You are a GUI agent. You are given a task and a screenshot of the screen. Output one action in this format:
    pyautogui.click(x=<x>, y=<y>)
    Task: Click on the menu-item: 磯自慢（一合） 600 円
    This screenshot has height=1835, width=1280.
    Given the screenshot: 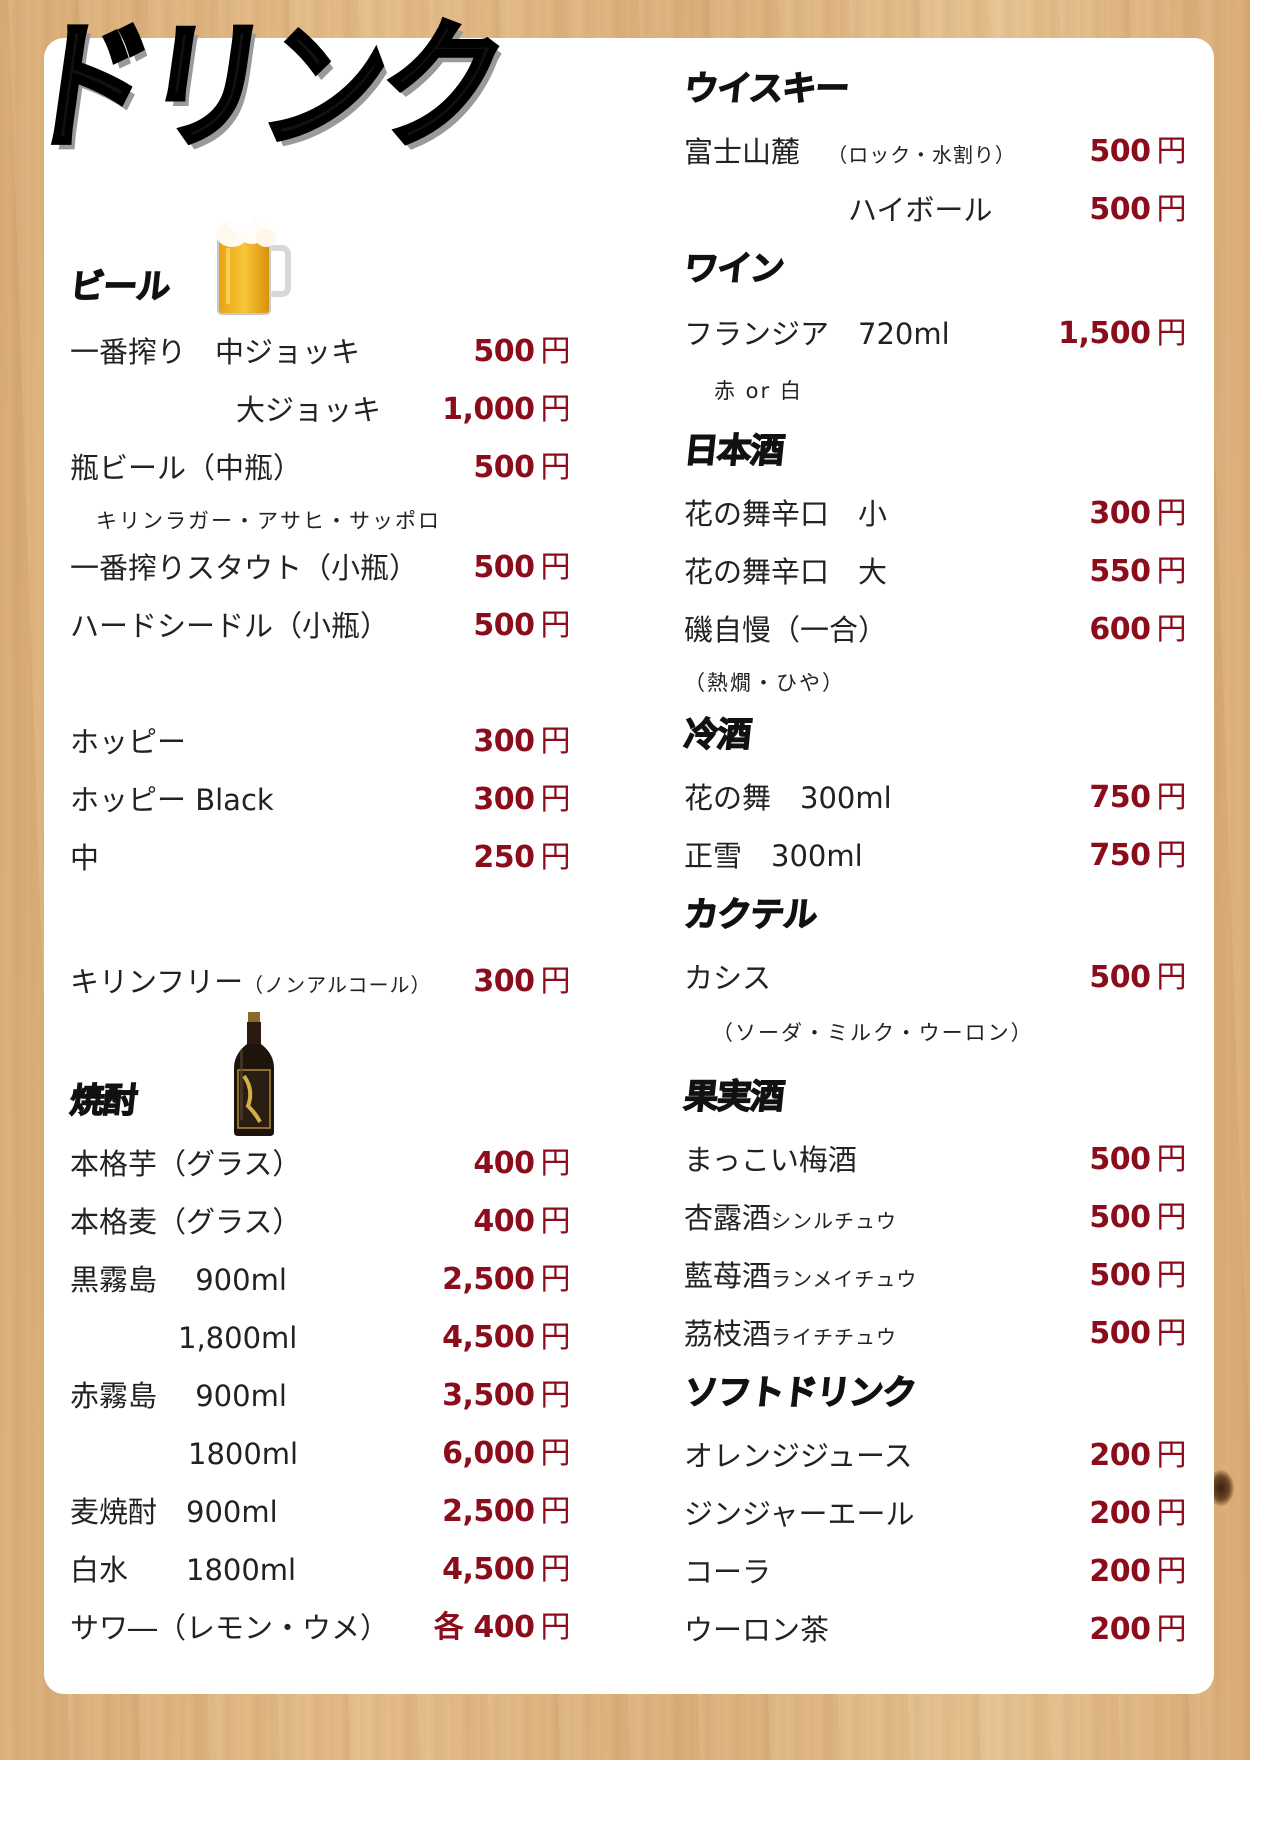 What is the action you would take?
    pyautogui.click(x=935, y=629)
    